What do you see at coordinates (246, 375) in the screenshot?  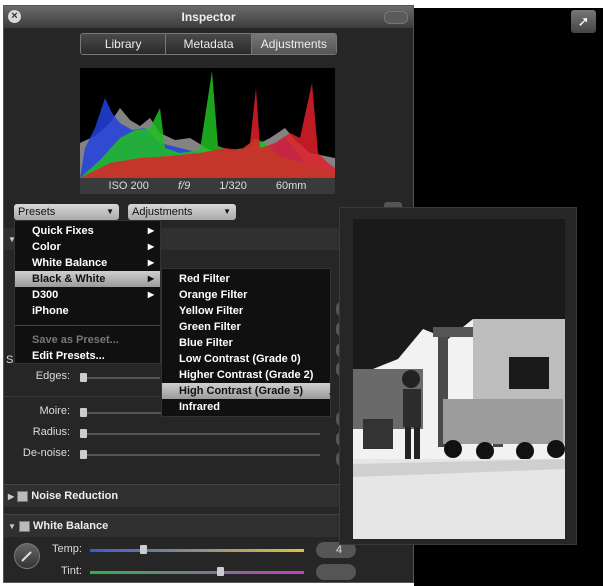 I see `menu-item-higher-contrast: Higher Contrast (Grade 2)` at bounding box center [246, 375].